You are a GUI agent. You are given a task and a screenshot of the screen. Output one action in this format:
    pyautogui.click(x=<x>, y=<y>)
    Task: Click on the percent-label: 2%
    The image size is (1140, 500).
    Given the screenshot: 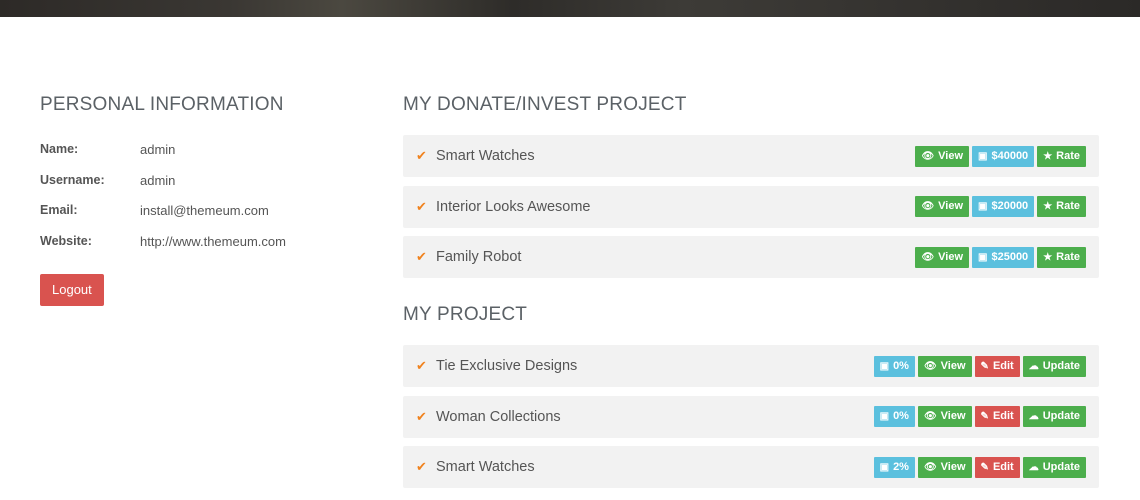 What is the action you would take?
    pyautogui.click(x=901, y=466)
    